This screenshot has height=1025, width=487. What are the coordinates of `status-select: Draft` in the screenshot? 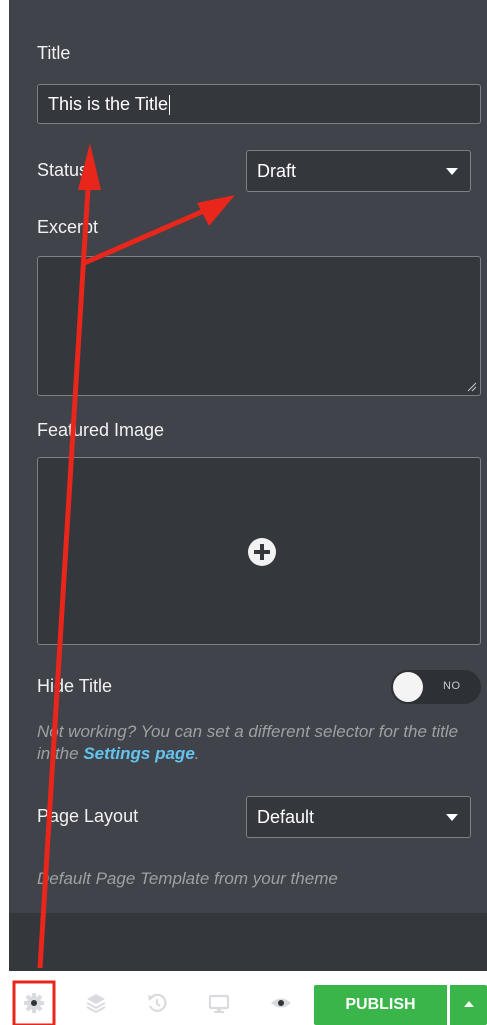 It's located at (358, 171).